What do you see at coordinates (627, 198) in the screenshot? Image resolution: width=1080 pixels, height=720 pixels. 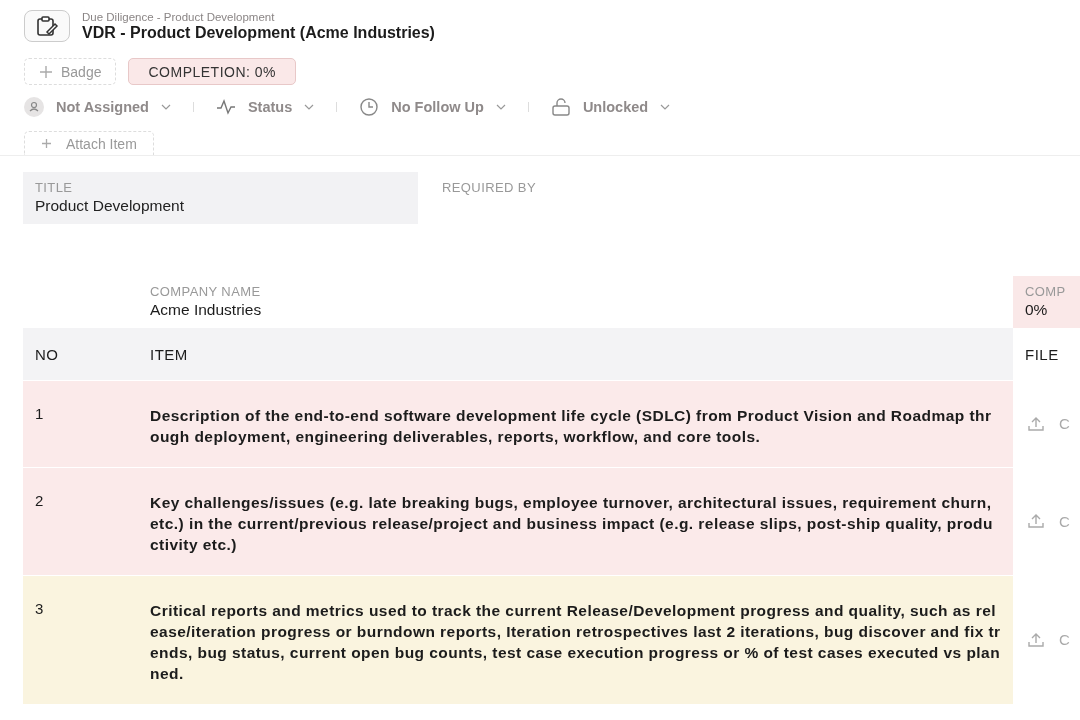 I see `form-field: REQUIRED BY` at bounding box center [627, 198].